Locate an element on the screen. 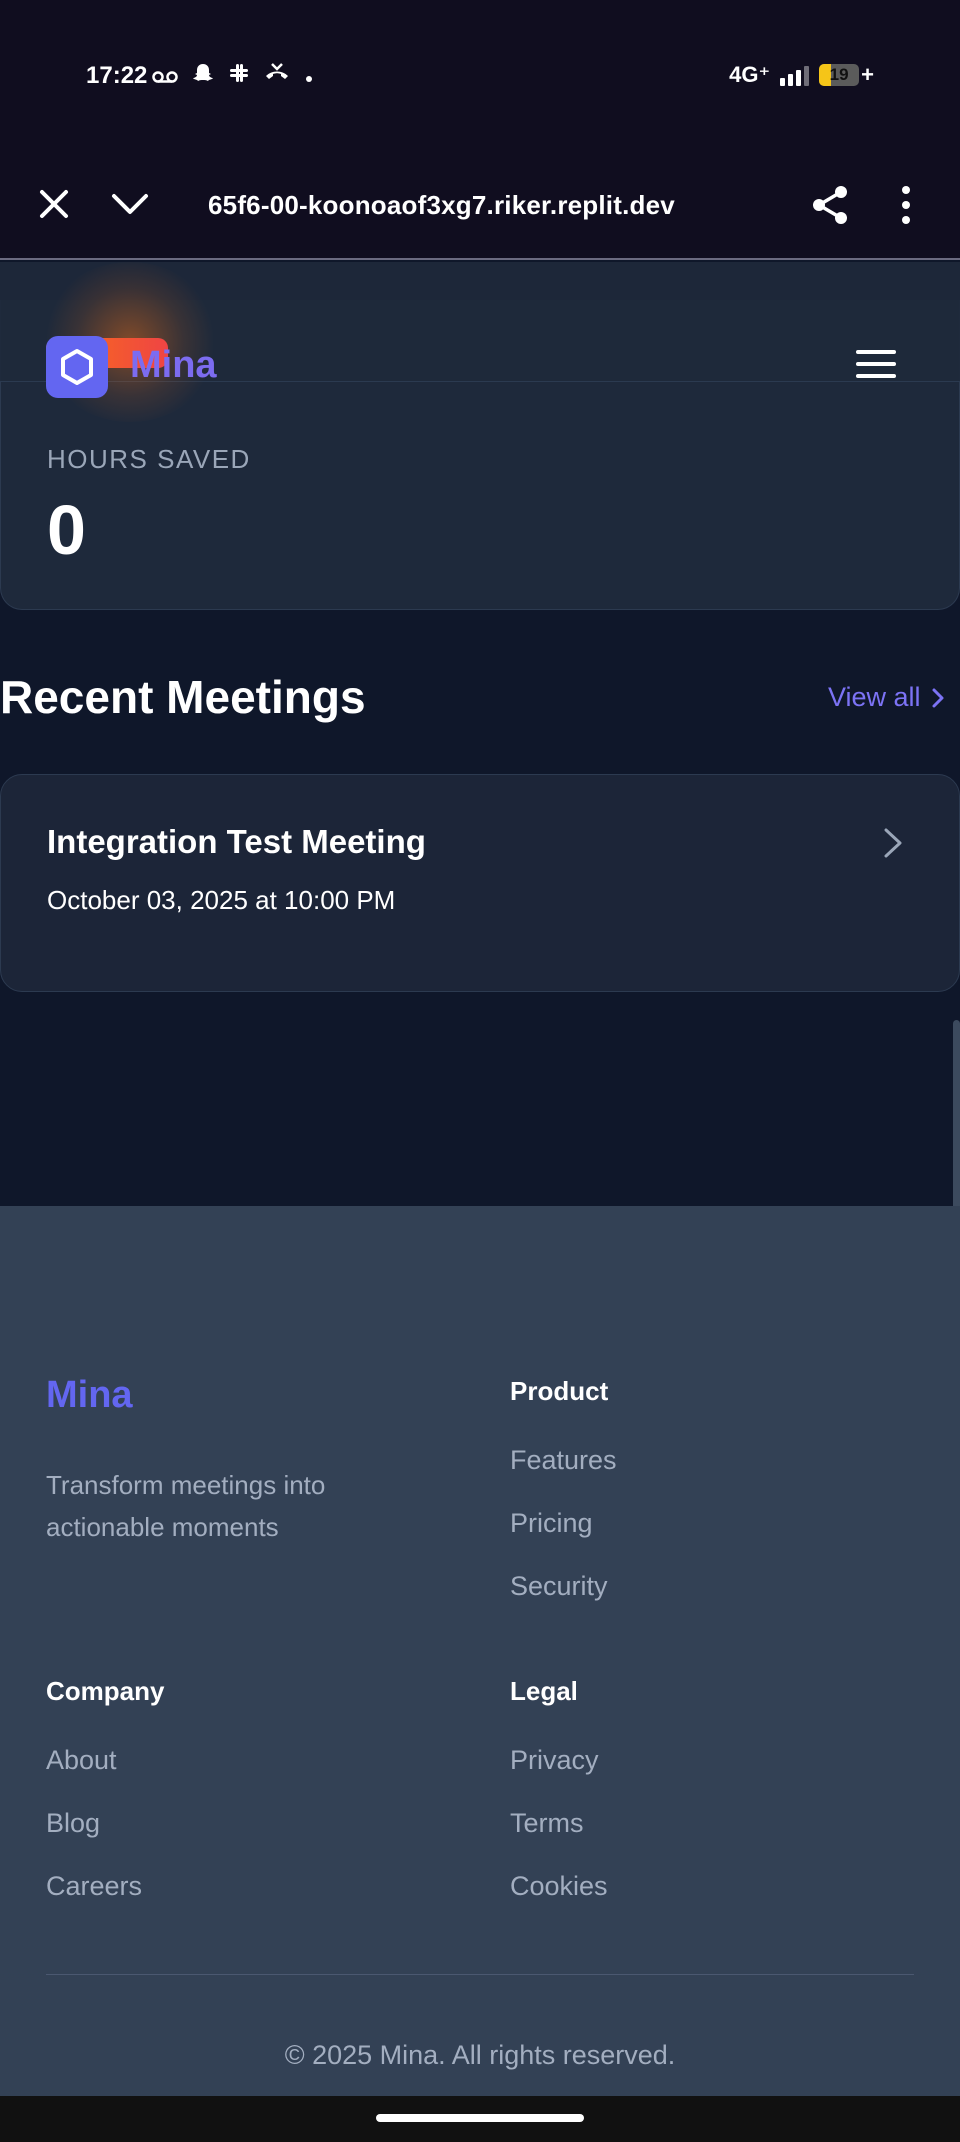 The height and width of the screenshot is (2142, 960). close-tab-button is located at coordinates (54, 204).